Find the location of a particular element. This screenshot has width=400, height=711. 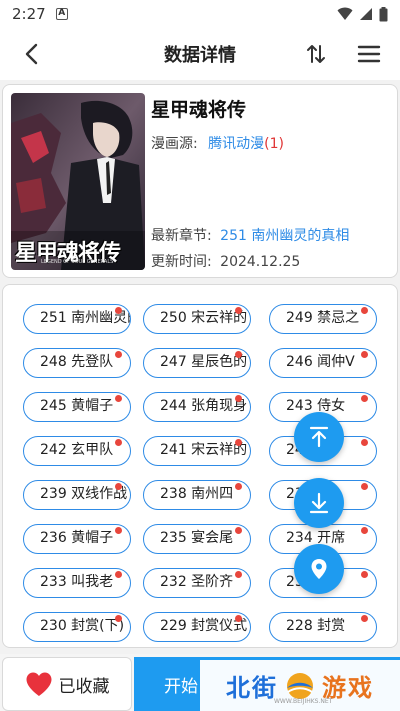

chapter-chip-label: 230 封赏(下) is located at coordinates (82, 626).